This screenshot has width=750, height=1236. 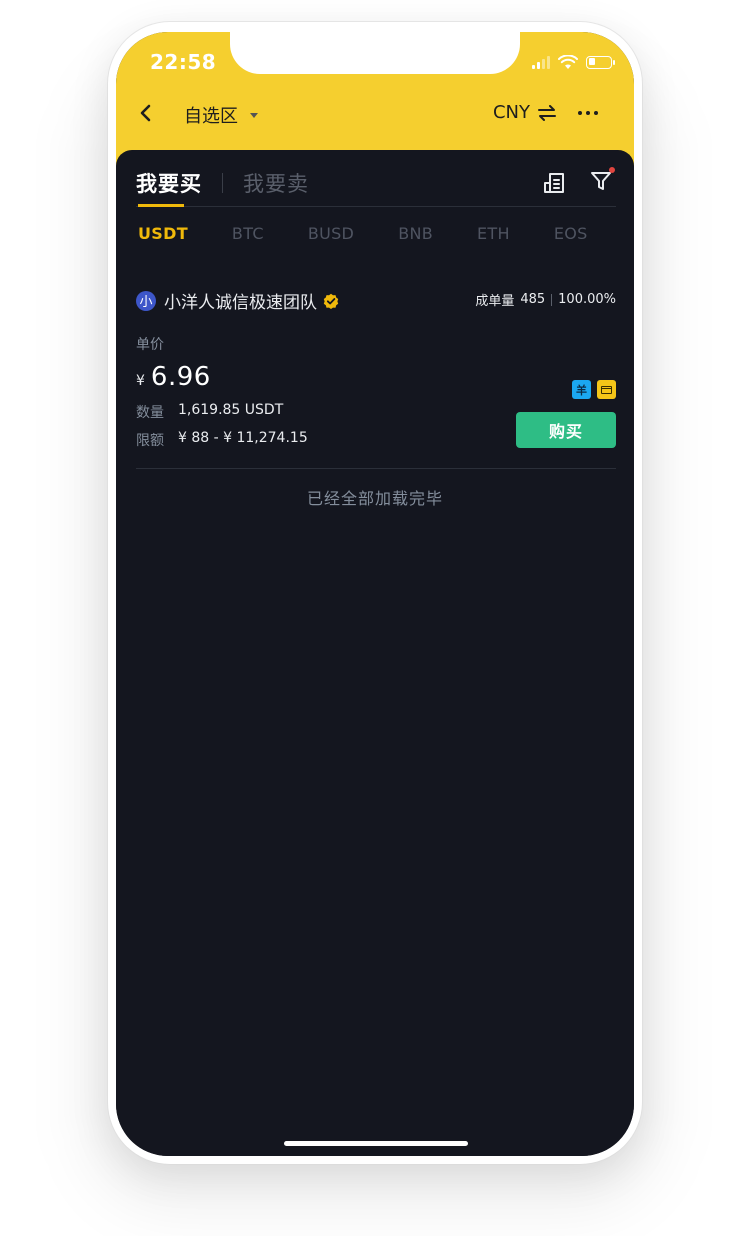 I want to click on filter-button, so click(x=602, y=181).